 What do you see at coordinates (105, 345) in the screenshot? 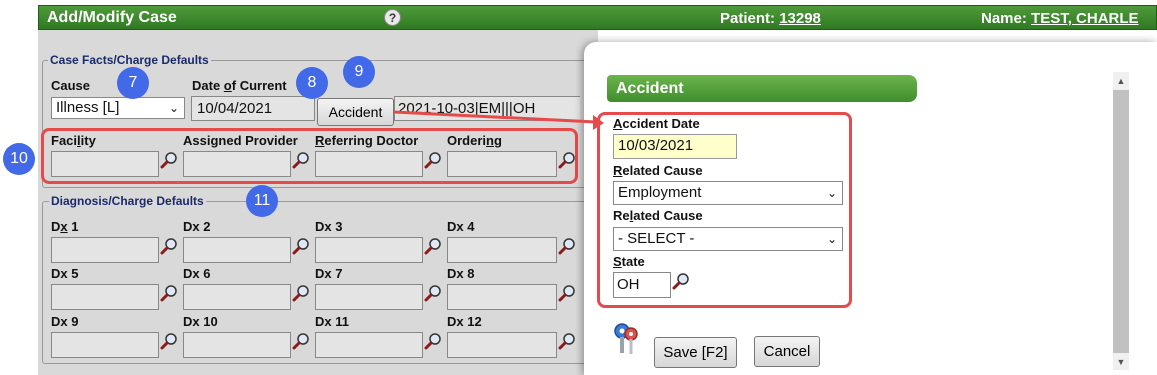
I see `dx9-field` at bounding box center [105, 345].